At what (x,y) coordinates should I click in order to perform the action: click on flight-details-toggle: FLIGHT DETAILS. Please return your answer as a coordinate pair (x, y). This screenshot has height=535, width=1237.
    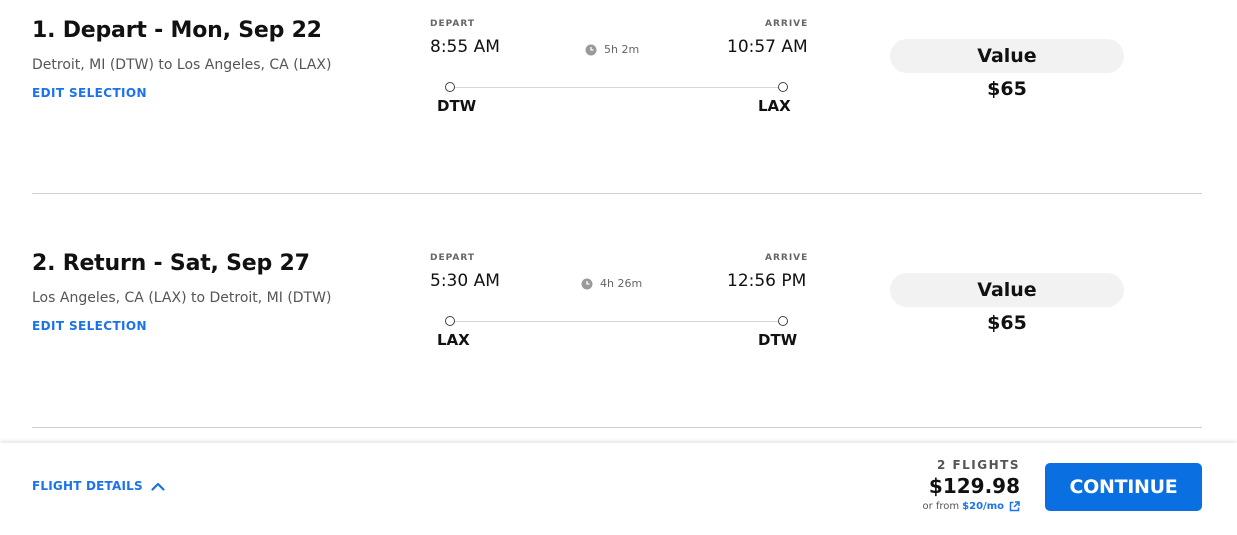
    Looking at the image, I should click on (98, 486).